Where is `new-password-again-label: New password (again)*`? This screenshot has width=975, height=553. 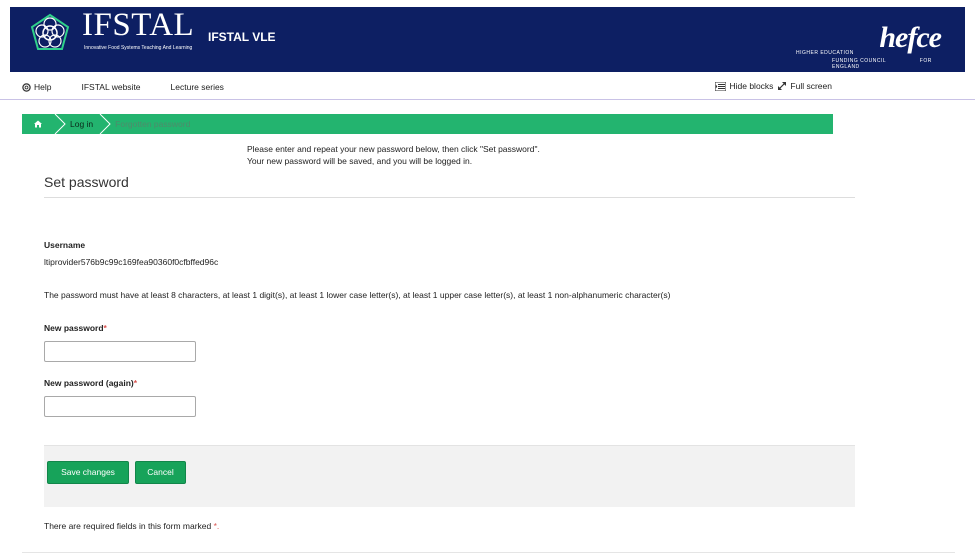
new-password-again-label: New password (again)* is located at coordinates (90, 383).